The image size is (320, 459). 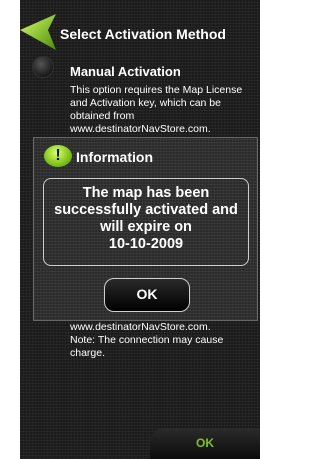 What do you see at coordinates (146, 210) in the screenshot?
I see `message-line: successfully activated and` at bounding box center [146, 210].